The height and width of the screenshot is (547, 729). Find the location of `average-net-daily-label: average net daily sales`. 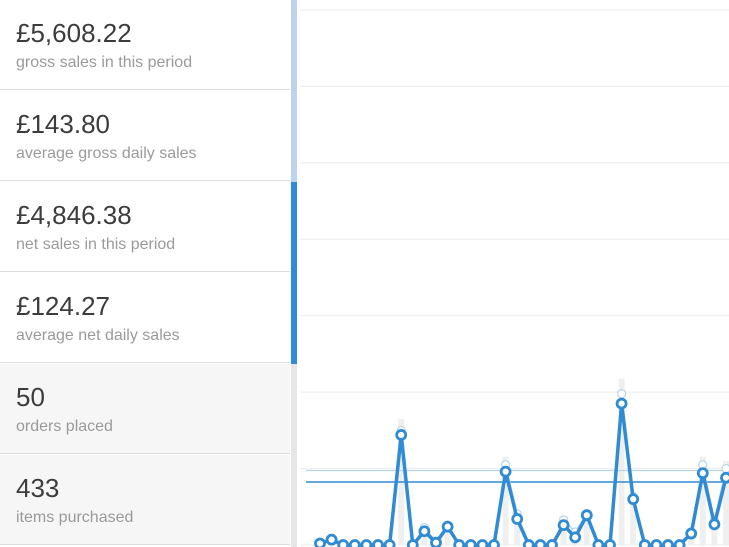

average-net-daily-label: average net daily sales is located at coordinates (98, 335).